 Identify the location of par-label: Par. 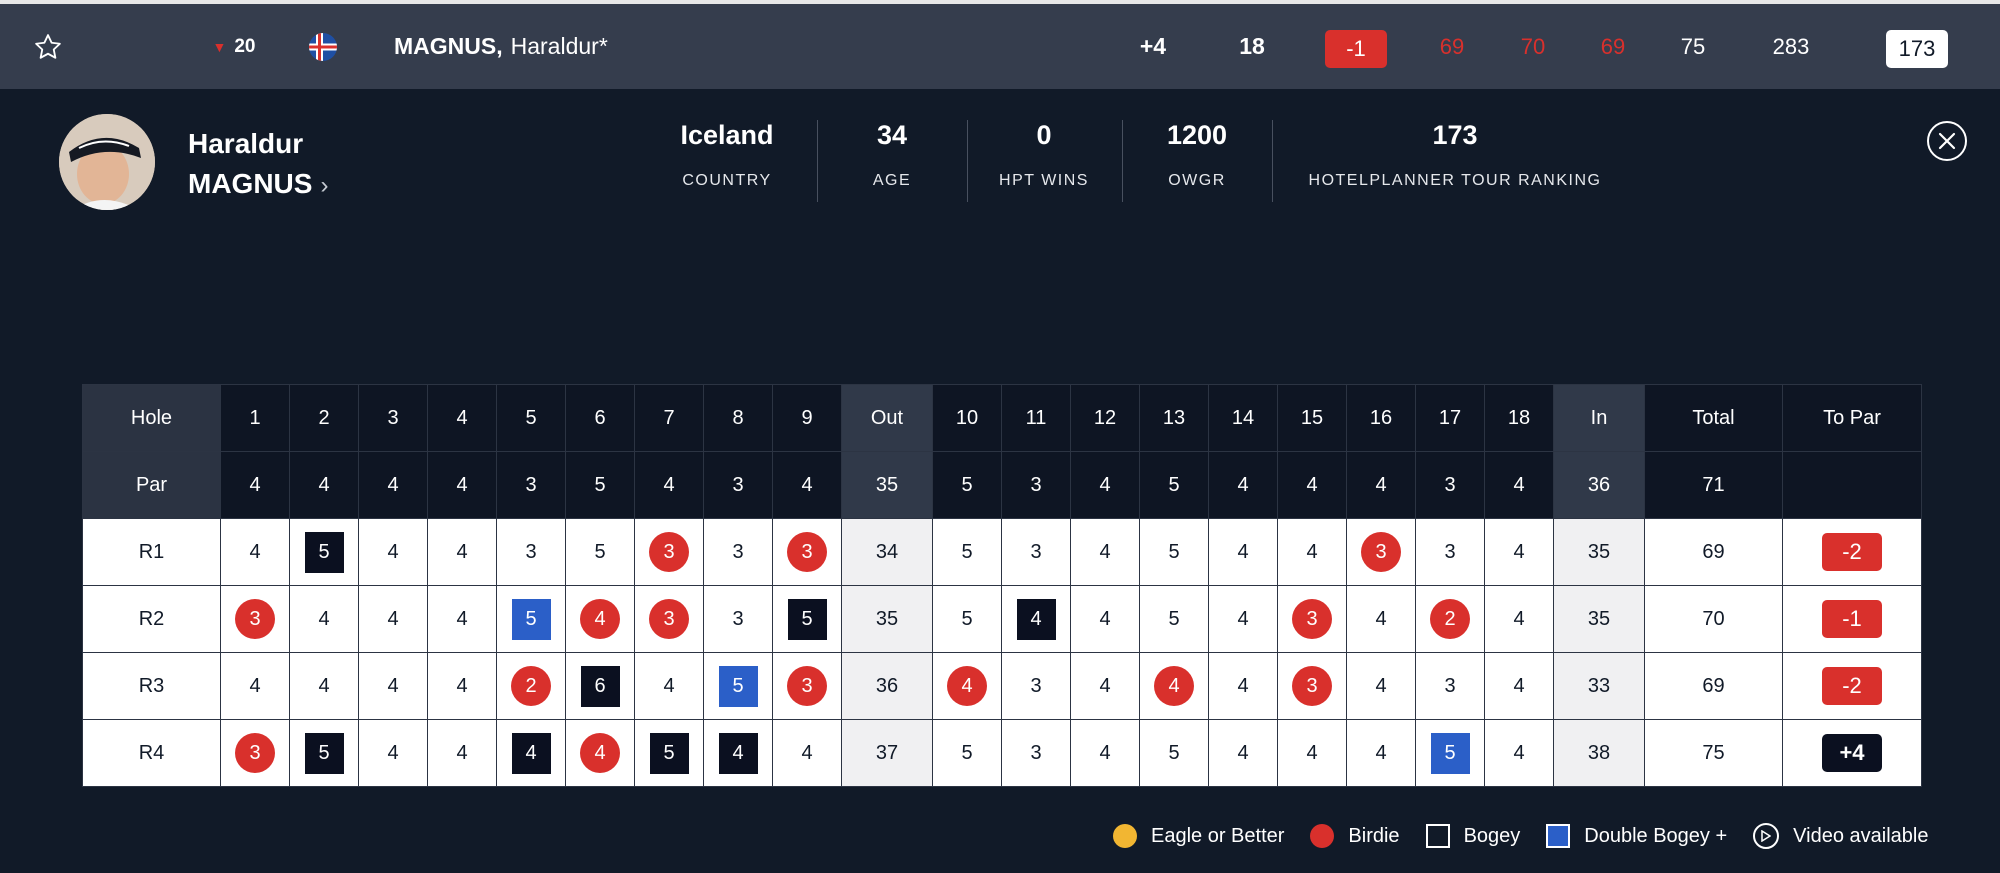
(151, 485).